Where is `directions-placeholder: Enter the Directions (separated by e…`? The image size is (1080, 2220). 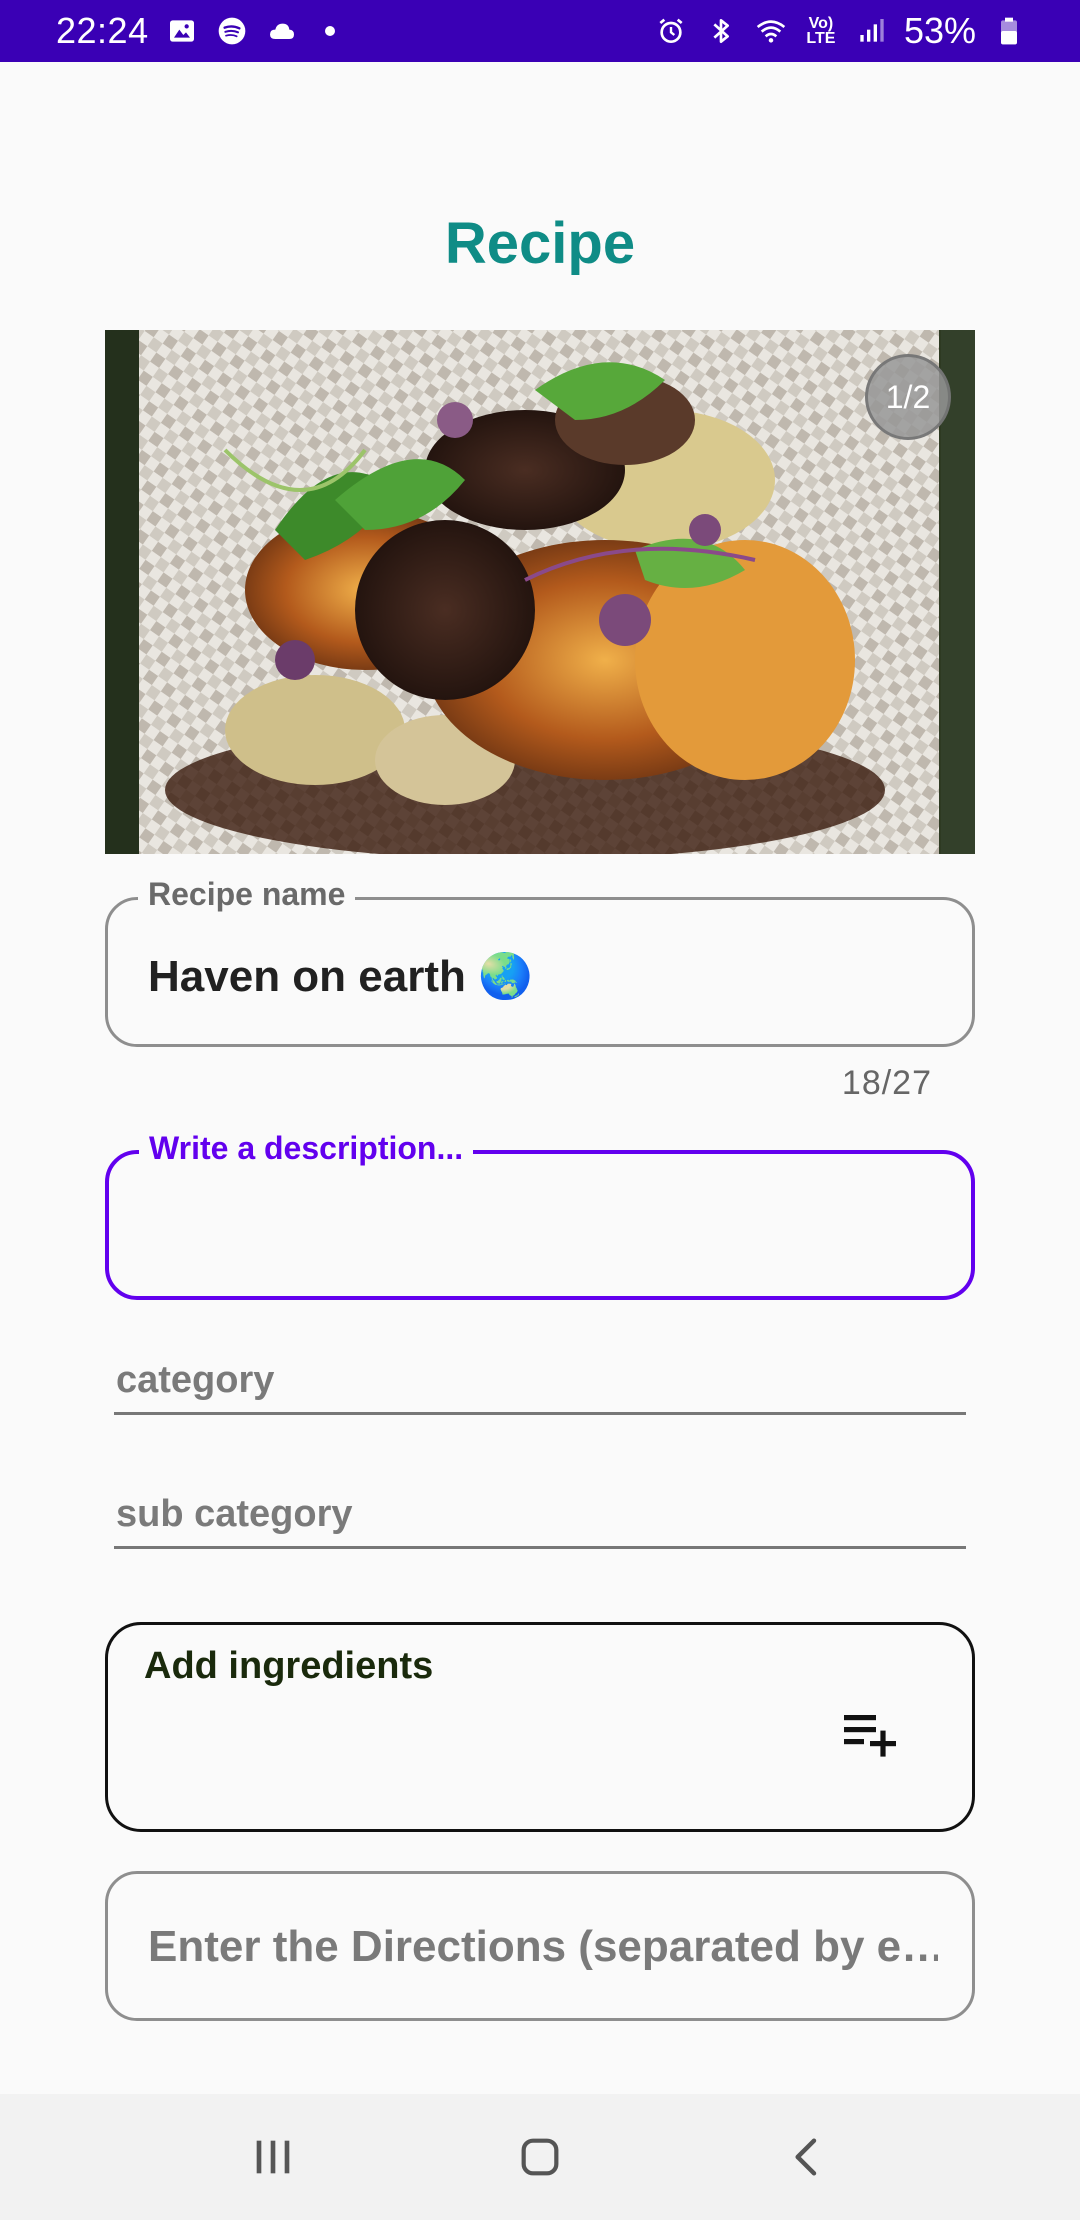
directions-placeholder: Enter the Directions (separated by e… is located at coordinates (543, 1946).